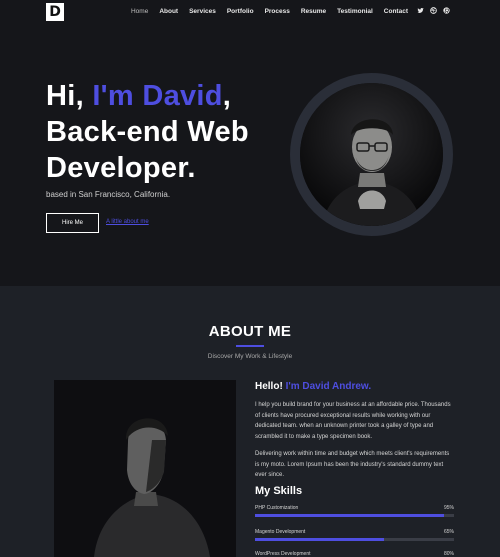 Image resolution: width=500 pixels, height=557 pixels. What do you see at coordinates (328, 386) in the screenshot?
I see `hello-name: I'm David Andrew.` at bounding box center [328, 386].